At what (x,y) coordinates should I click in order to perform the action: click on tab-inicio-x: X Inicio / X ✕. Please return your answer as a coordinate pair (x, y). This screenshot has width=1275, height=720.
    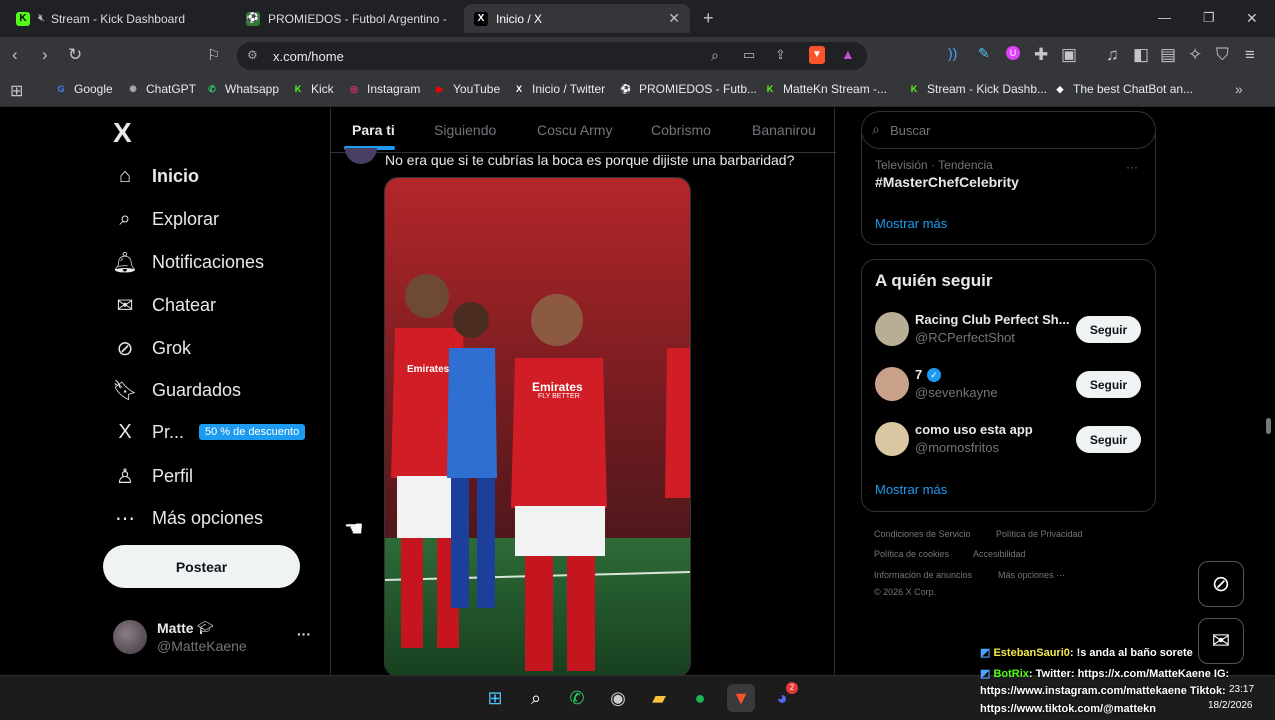
    Looking at the image, I should click on (577, 18).